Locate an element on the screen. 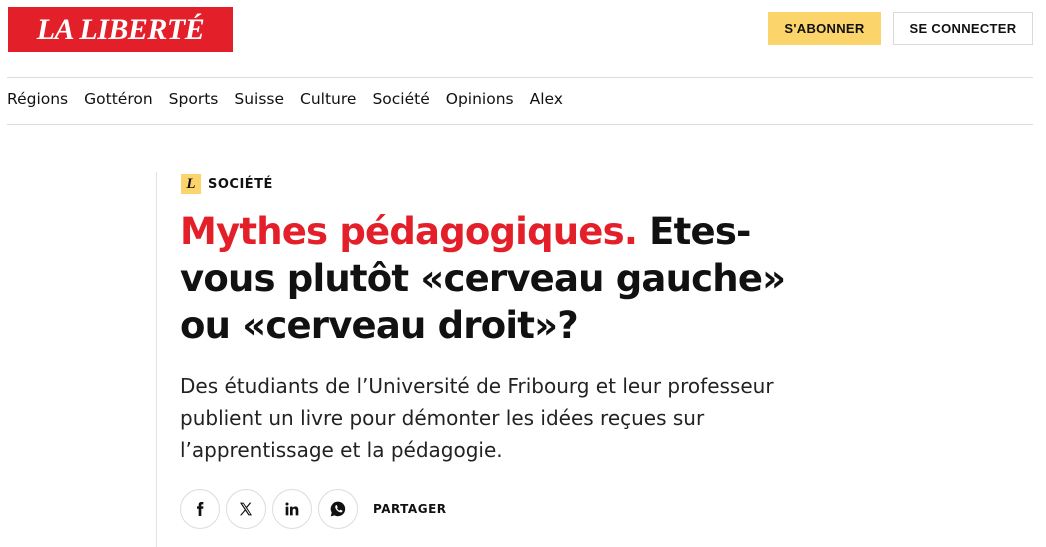  x-icon is located at coordinates (246, 509).